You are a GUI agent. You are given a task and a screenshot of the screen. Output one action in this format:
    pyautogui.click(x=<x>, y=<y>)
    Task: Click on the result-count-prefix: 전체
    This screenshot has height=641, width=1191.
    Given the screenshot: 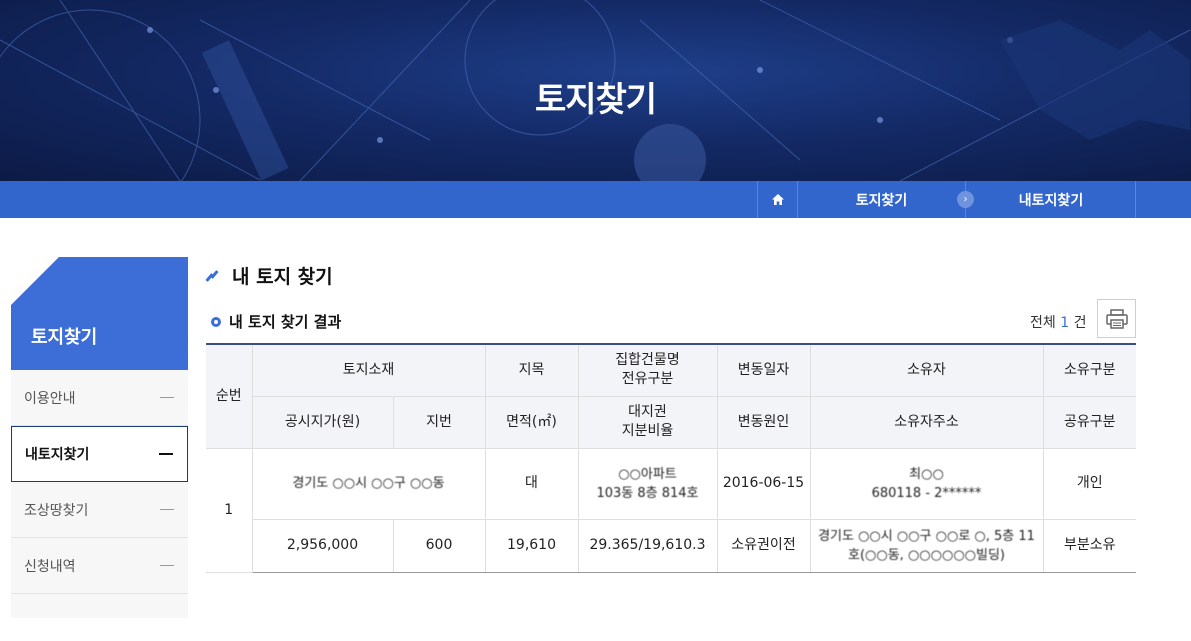 What is the action you would take?
    pyautogui.click(x=1043, y=323)
    